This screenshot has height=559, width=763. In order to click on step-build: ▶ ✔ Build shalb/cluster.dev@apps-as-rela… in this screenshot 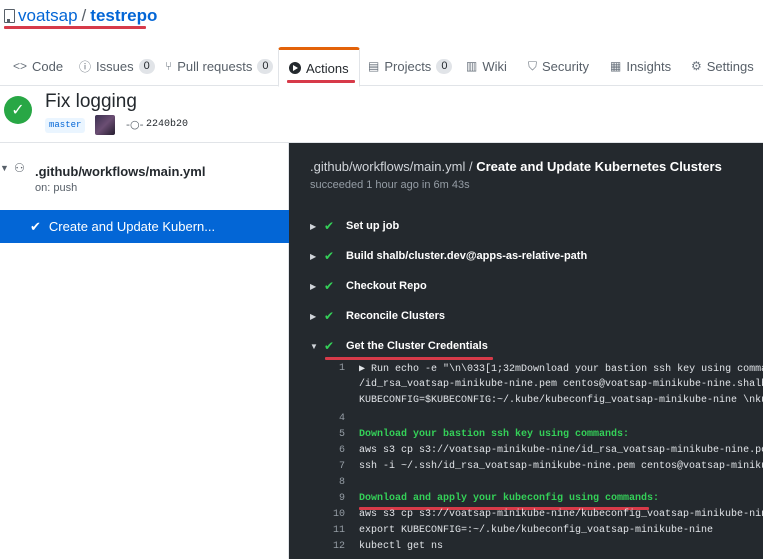, I will do `click(448, 256)`.